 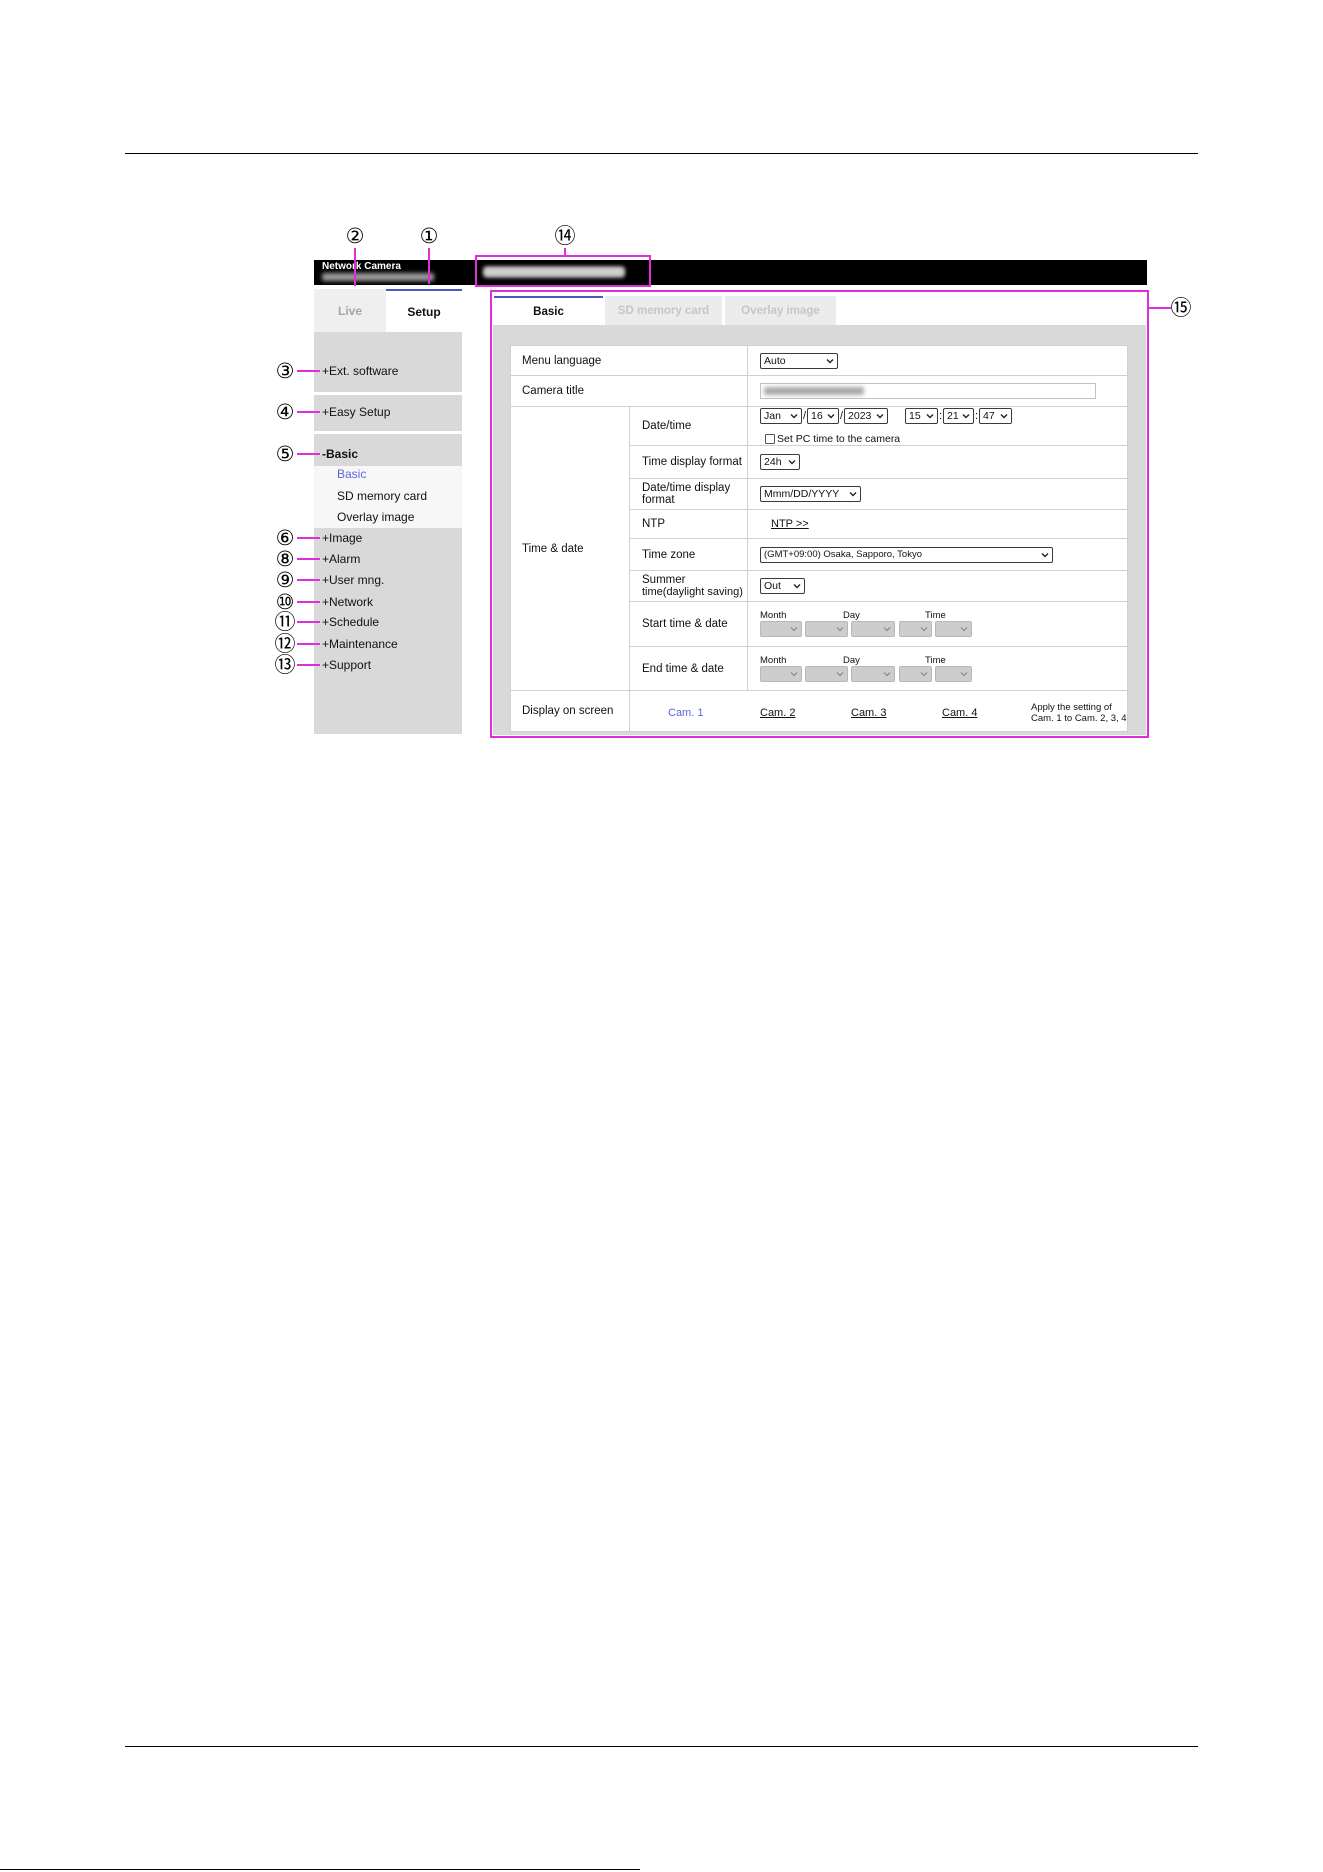 What do you see at coordinates (308, 454) in the screenshot?
I see `callout-5-line` at bounding box center [308, 454].